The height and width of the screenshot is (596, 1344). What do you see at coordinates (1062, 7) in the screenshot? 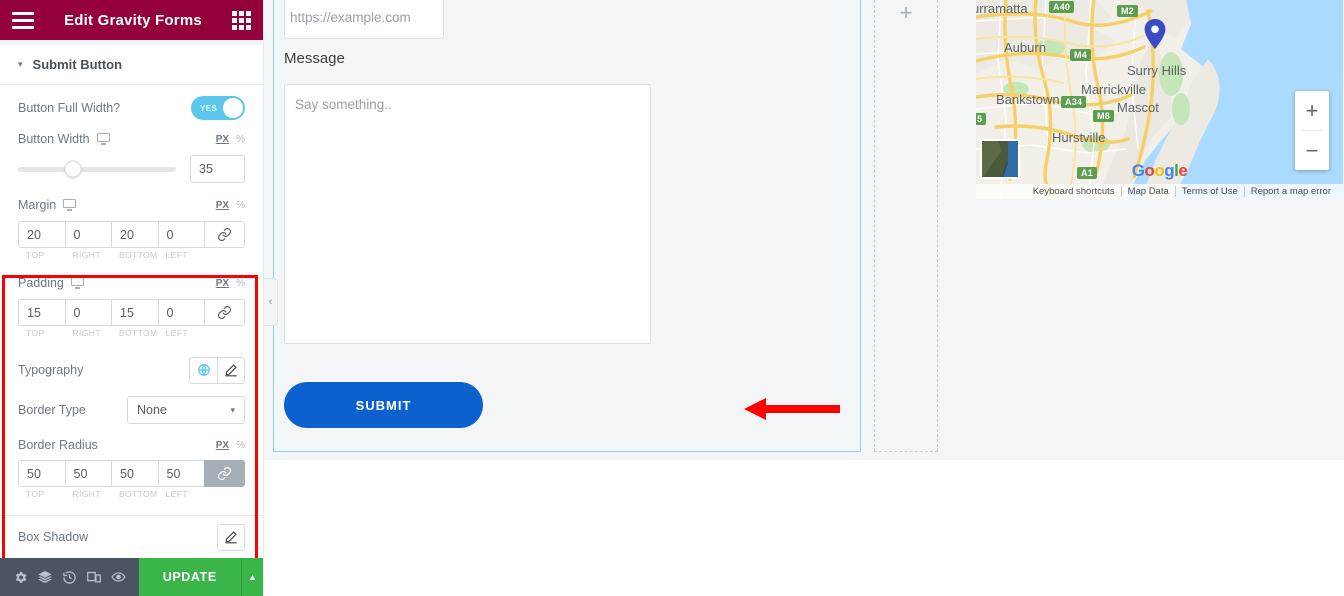
I see `map-road-shield: A40` at bounding box center [1062, 7].